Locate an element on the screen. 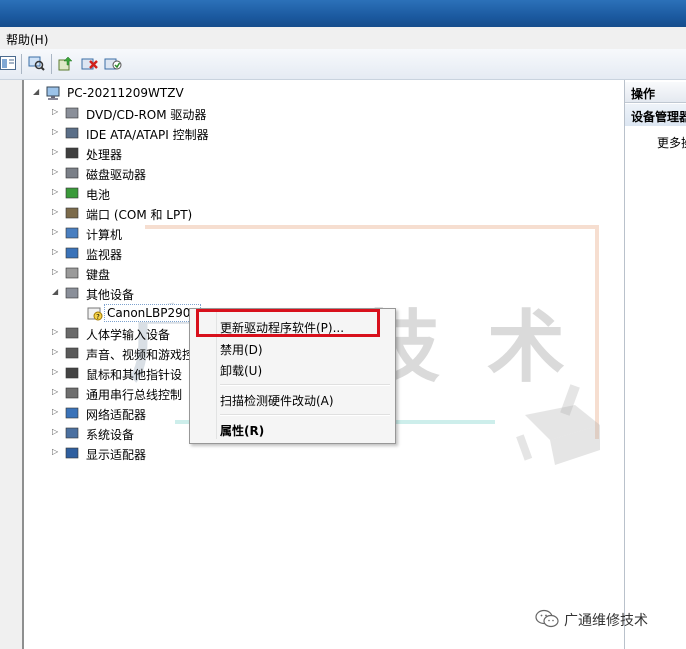  menu-item-label: 属性(R) is located at coordinates (242, 431).